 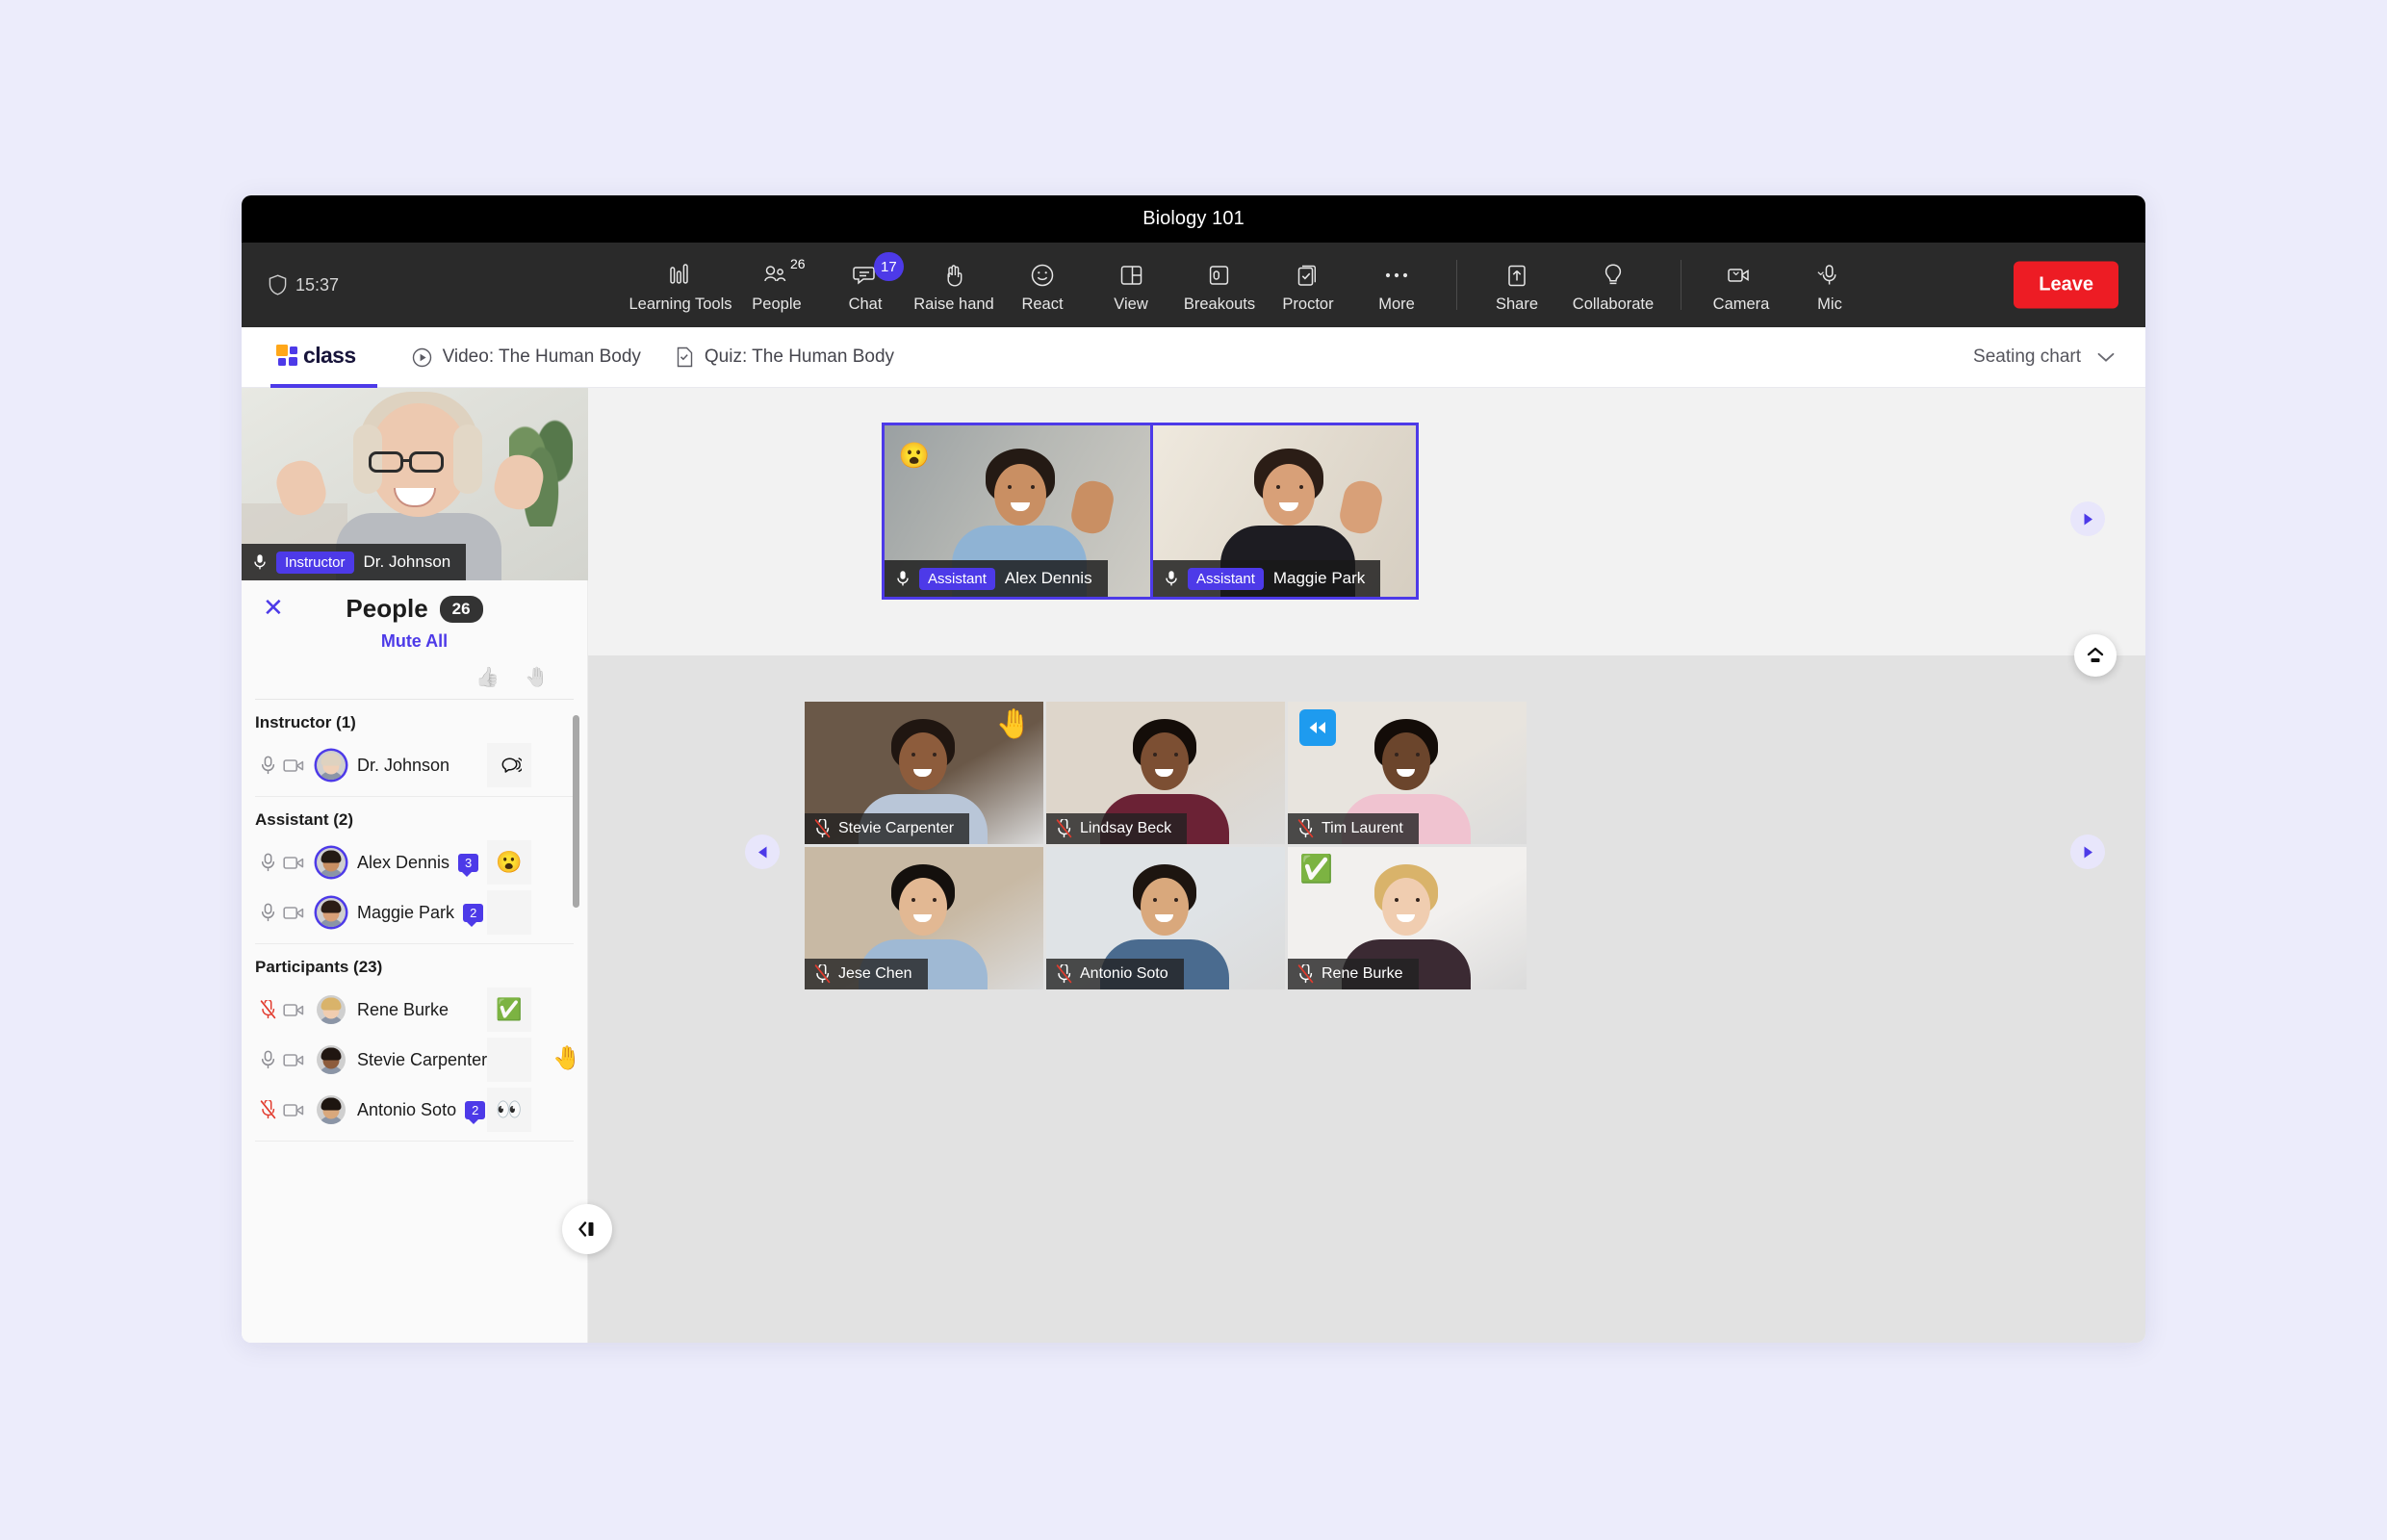 I want to click on participant-reaction: 😮, so click(x=509, y=862).